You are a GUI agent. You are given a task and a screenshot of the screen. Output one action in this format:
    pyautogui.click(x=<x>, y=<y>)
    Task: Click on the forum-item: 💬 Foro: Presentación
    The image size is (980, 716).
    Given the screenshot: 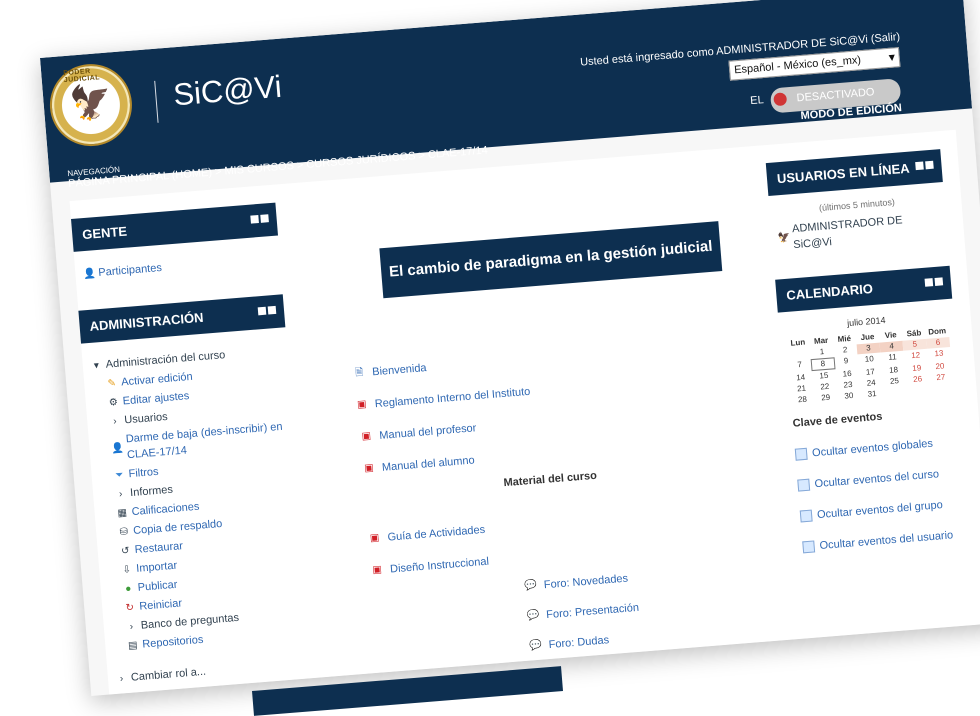 What is the action you would take?
    pyautogui.click(x=583, y=612)
    